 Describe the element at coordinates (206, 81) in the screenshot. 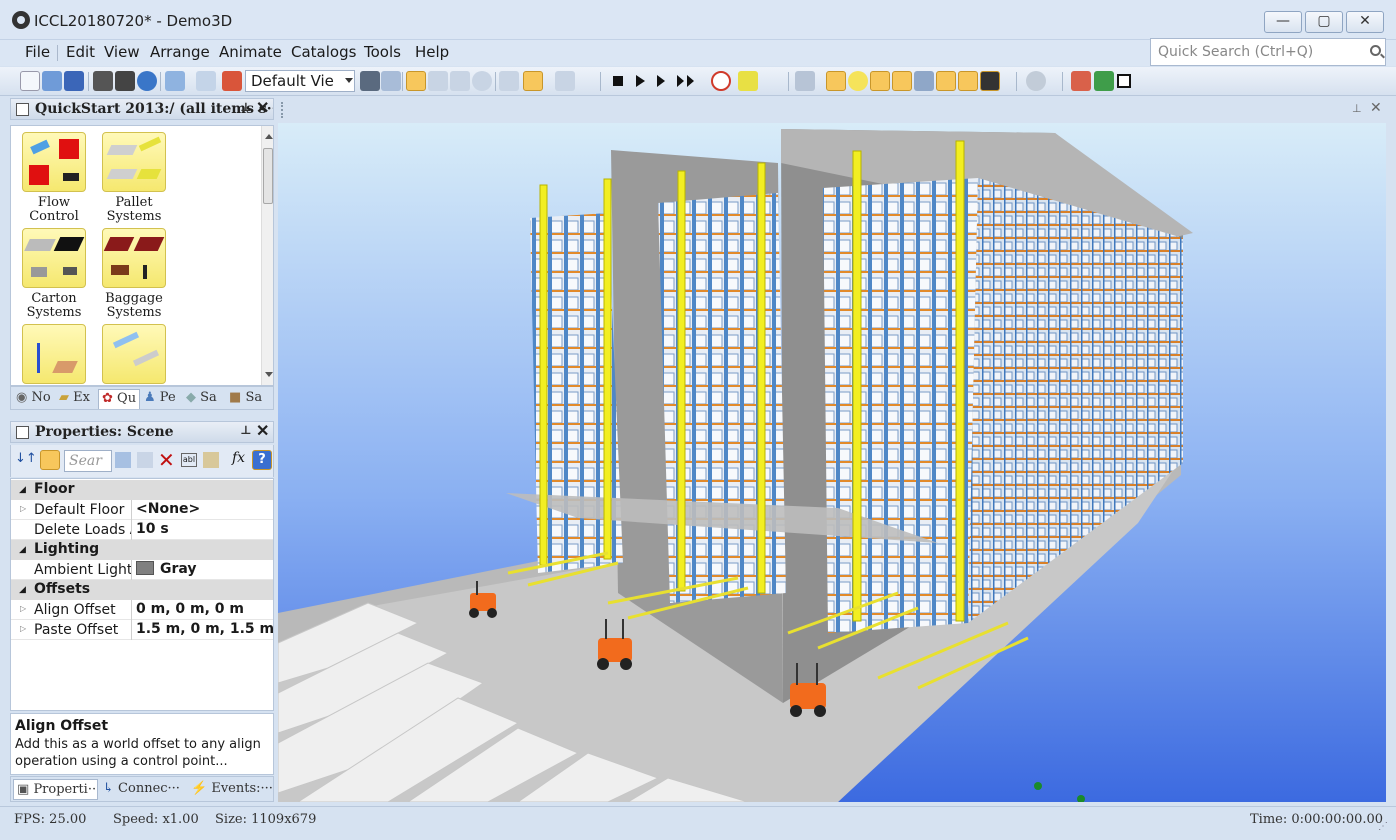

I see `edit-script-icon` at that location.